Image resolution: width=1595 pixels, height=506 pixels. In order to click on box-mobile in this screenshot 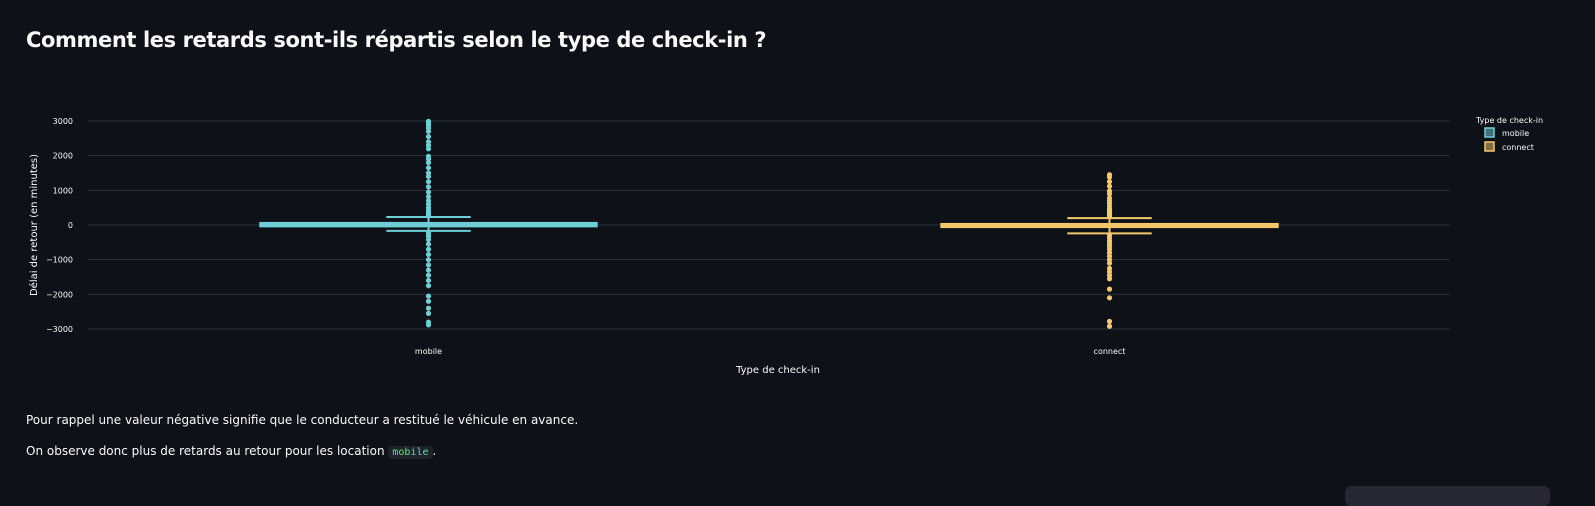, I will do `click(428, 223)`.